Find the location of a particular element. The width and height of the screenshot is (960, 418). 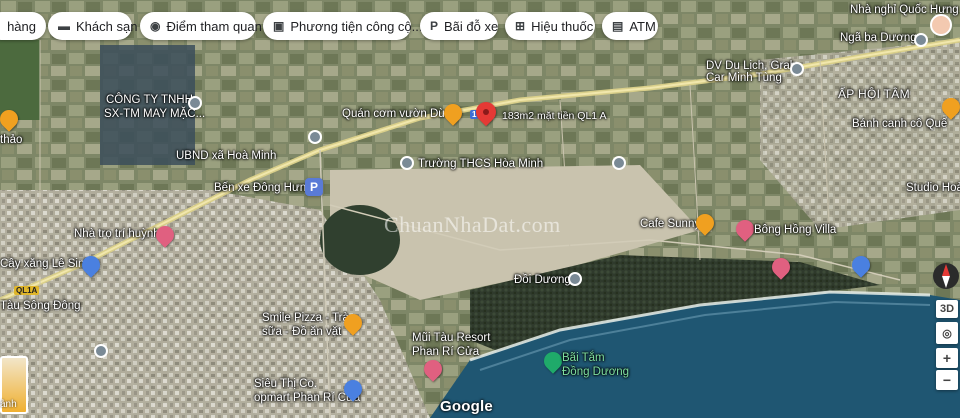

label-ubnd: UBND xã Hoà Minh is located at coordinates (226, 156).